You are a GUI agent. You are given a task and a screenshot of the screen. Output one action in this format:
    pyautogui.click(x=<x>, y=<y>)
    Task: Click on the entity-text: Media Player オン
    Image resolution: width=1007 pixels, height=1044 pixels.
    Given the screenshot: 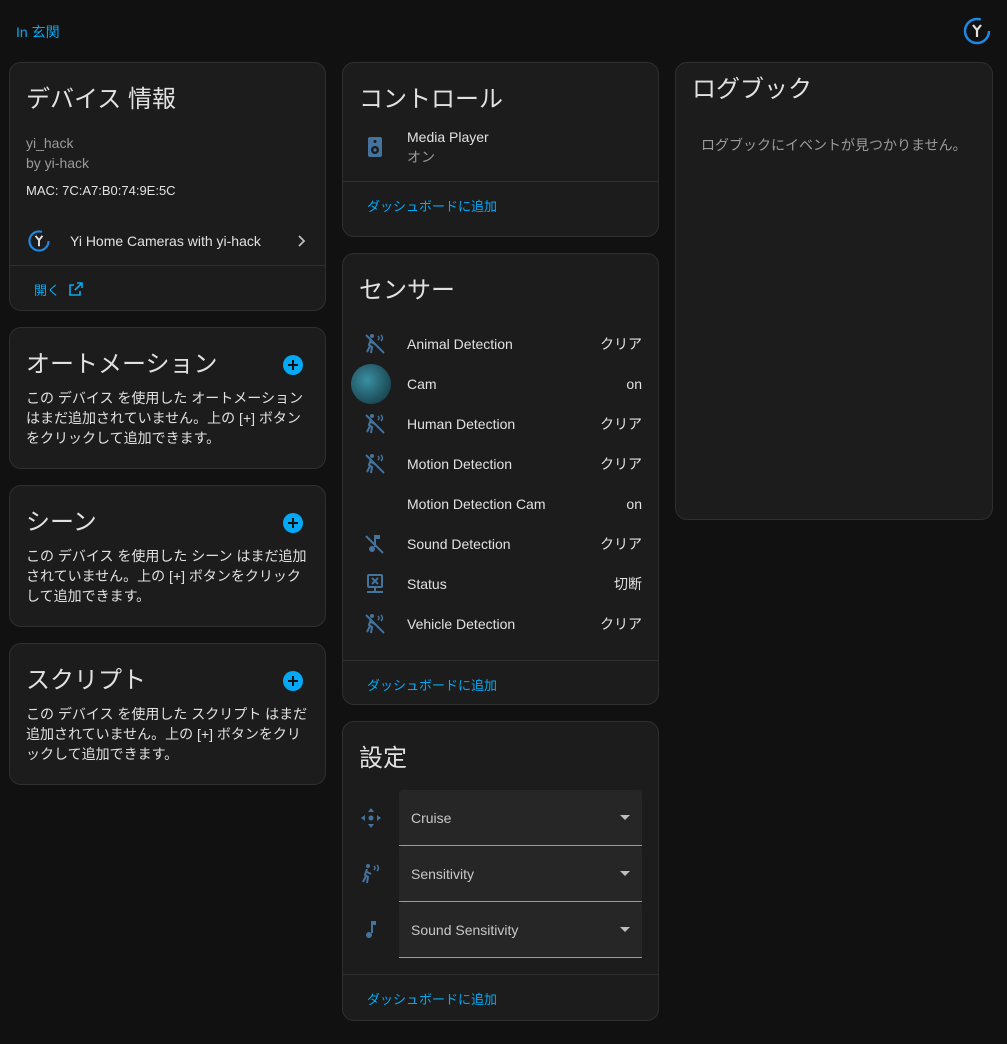 What is the action you would take?
    pyautogui.click(x=524, y=147)
    